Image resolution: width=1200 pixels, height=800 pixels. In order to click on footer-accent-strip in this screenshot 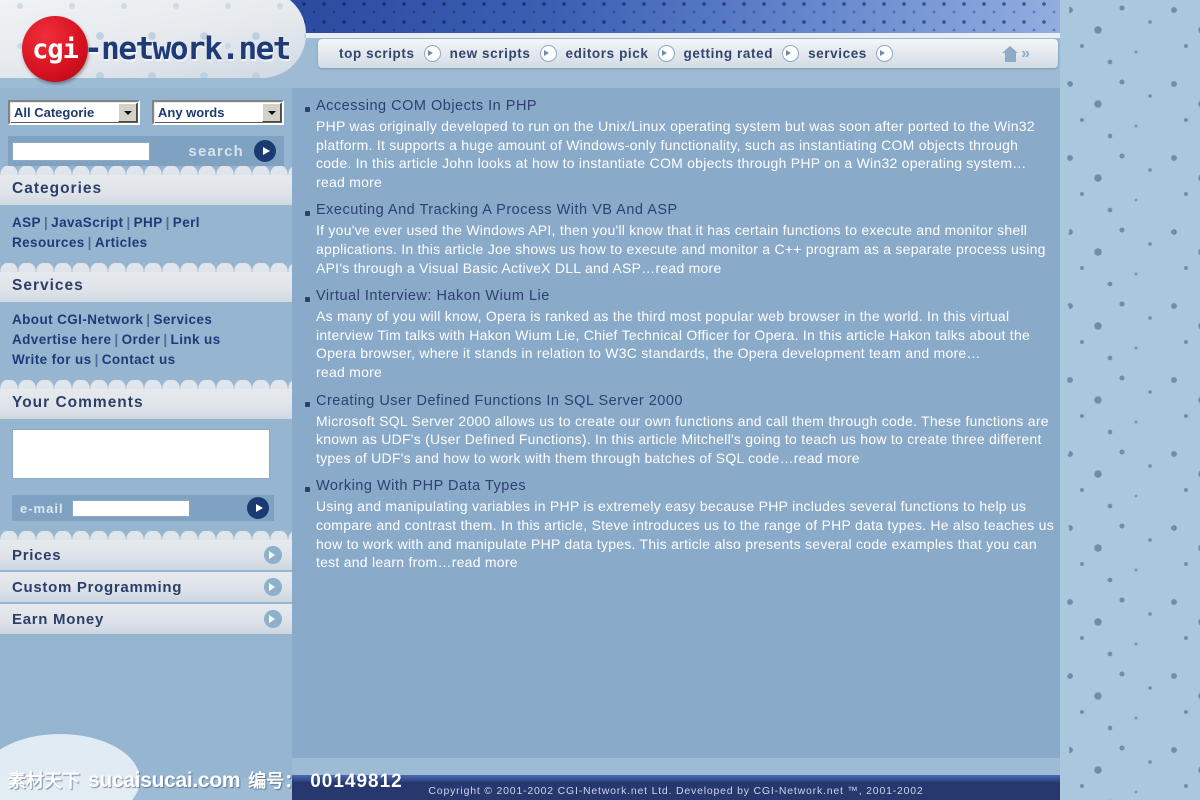, I will do `click(676, 778)`.